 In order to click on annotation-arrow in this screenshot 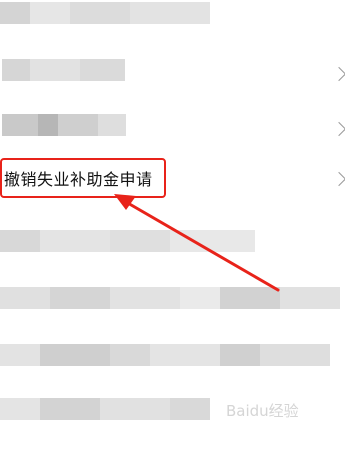, I will do `click(197, 243)`.